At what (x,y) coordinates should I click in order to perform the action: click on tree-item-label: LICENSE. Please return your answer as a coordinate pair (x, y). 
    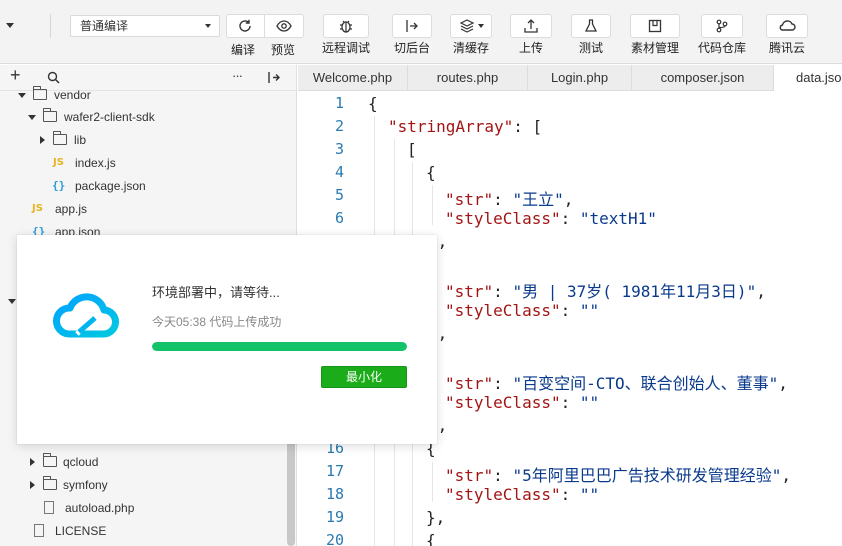
    Looking at the image, I should click on (81, 531).